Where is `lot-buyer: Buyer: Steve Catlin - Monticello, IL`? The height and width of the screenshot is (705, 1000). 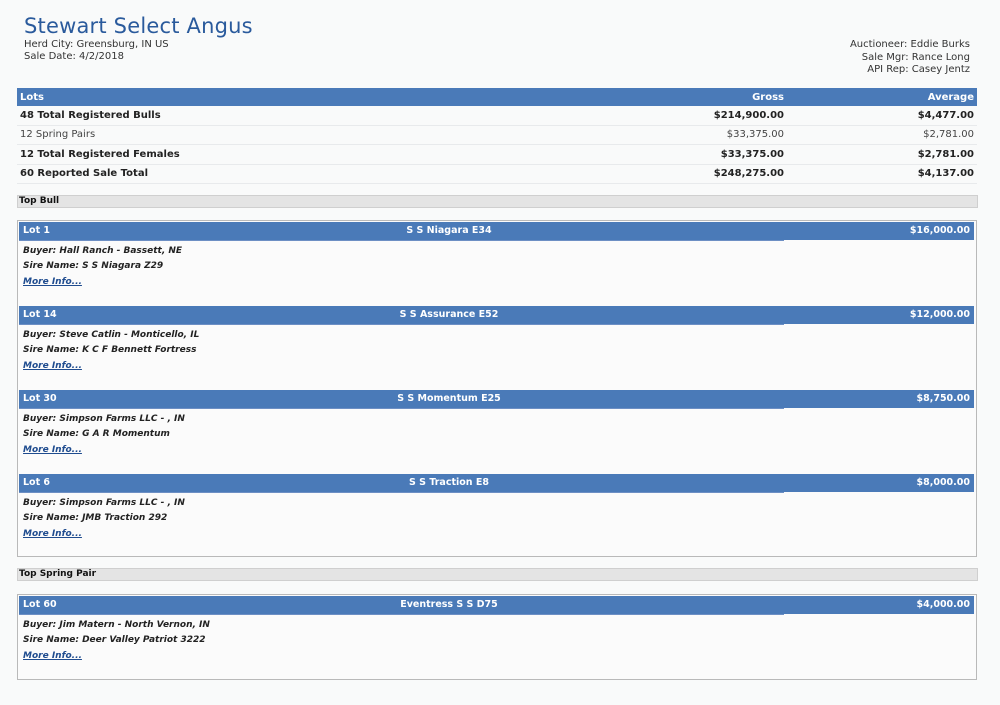
lot-buyer: Buyer: Steve Catlin - Monticello, IL is located at coordinates (111, 335).